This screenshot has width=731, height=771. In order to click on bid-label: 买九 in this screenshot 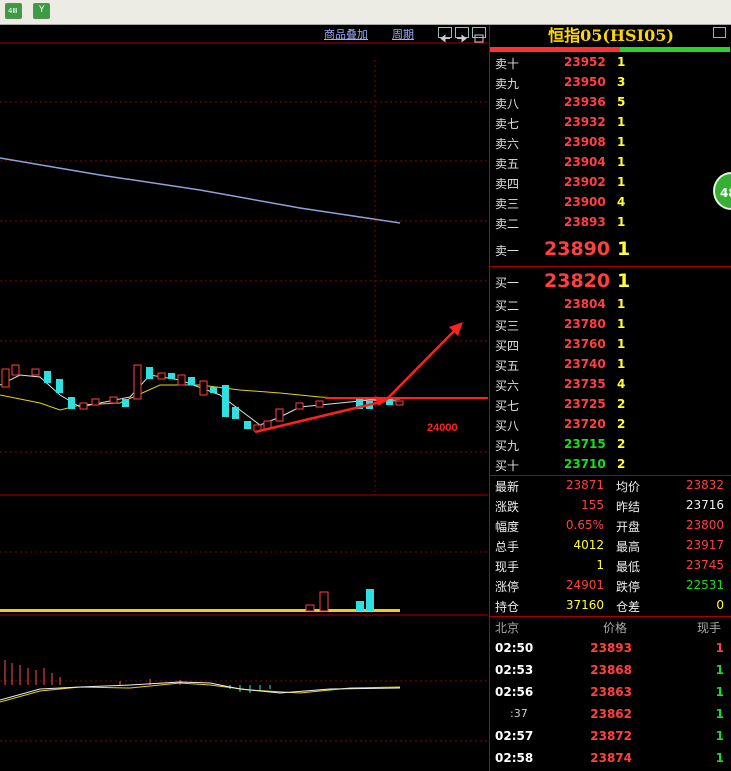, I will do `click(507, 446)`.